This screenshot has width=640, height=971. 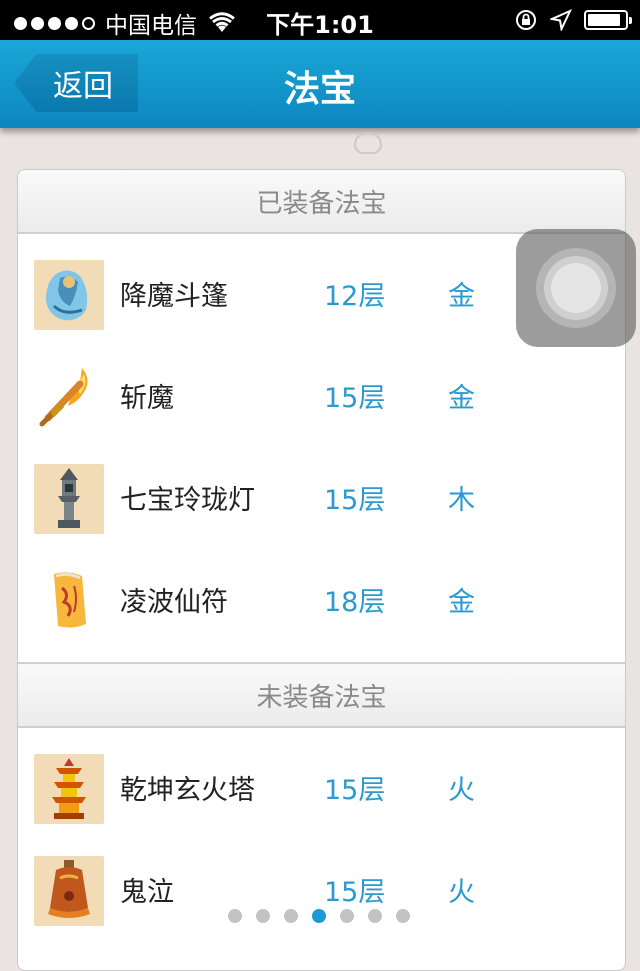 I want to click on pagoda-icon, so click(x=69, y=789).